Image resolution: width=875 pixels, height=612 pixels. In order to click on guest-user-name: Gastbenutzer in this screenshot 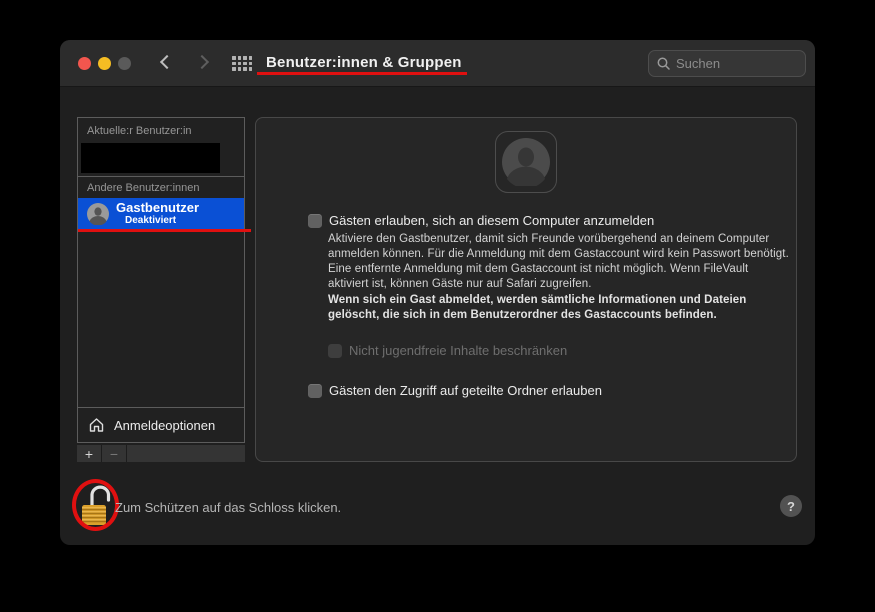, I will do `click(158, 207)`.